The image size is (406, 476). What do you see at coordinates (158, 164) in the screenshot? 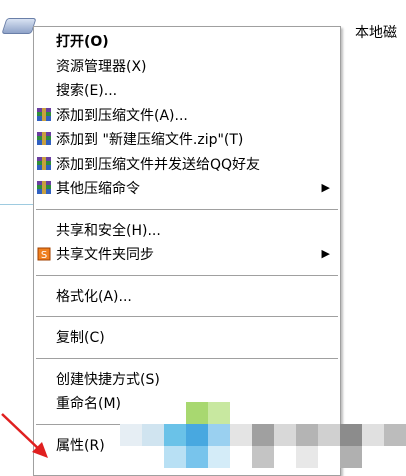
I see `menu-item-label: 添加到压缩文件并发送给QQ好友` at bounding box center [158, 164].